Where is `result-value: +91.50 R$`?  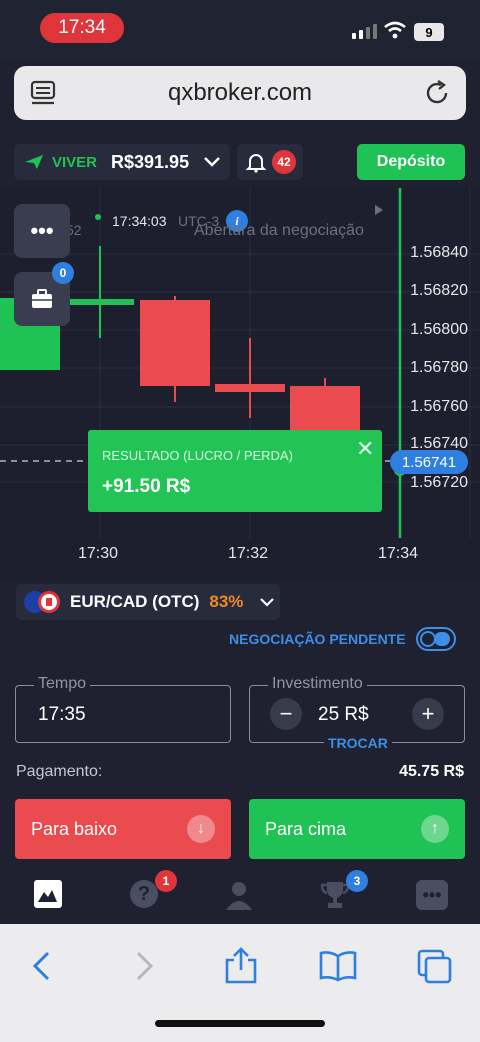 result-value: +91.50 R$ is located at coordinates (146, 486).